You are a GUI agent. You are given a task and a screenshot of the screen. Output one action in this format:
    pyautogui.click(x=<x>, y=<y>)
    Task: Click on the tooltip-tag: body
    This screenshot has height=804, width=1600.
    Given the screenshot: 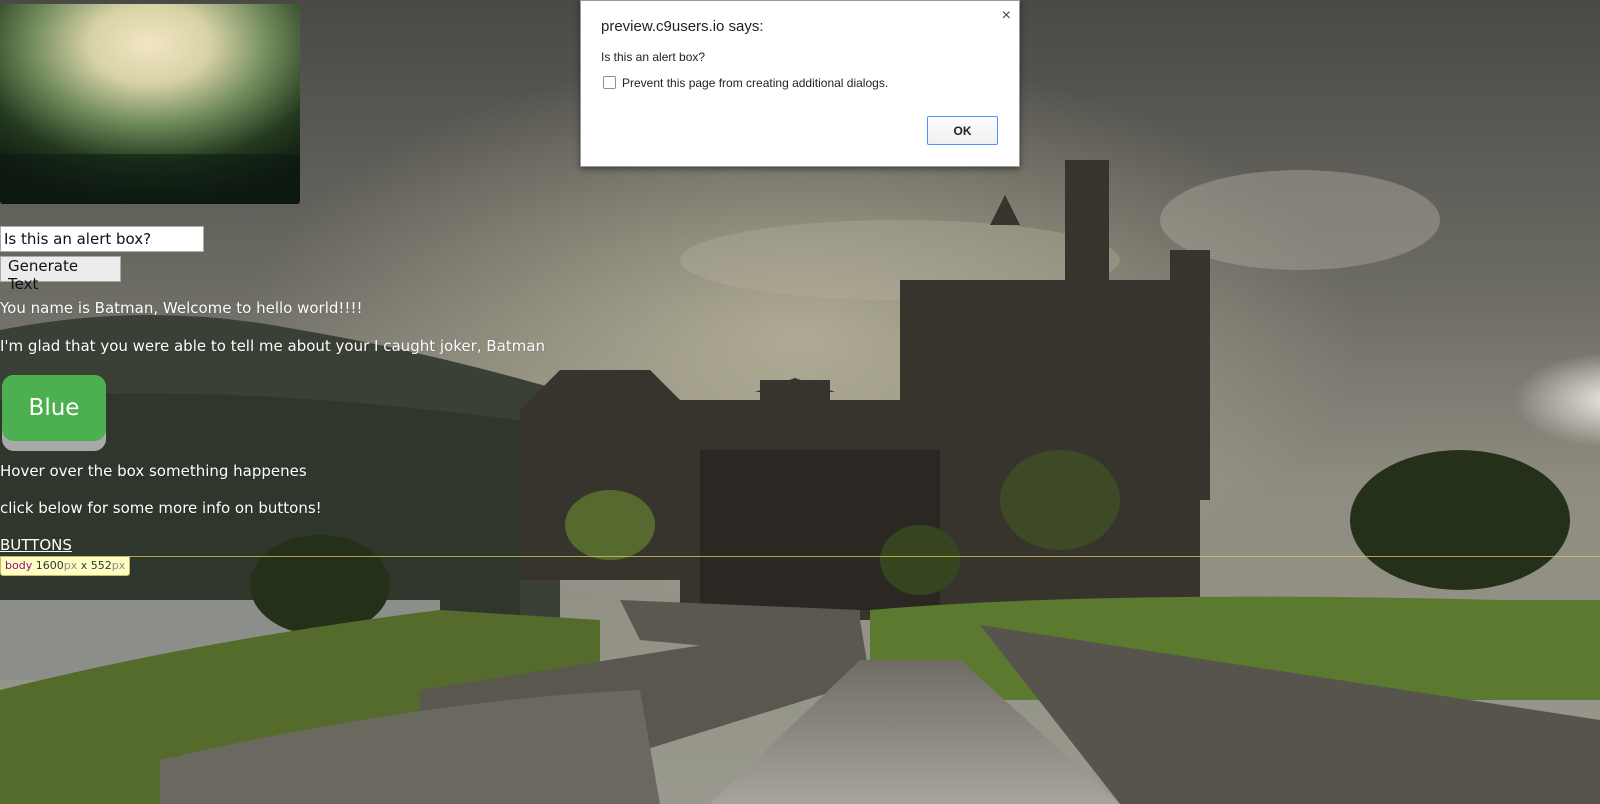 What is the action you would take?
    pyautogui.click(x=19, y=565)
    